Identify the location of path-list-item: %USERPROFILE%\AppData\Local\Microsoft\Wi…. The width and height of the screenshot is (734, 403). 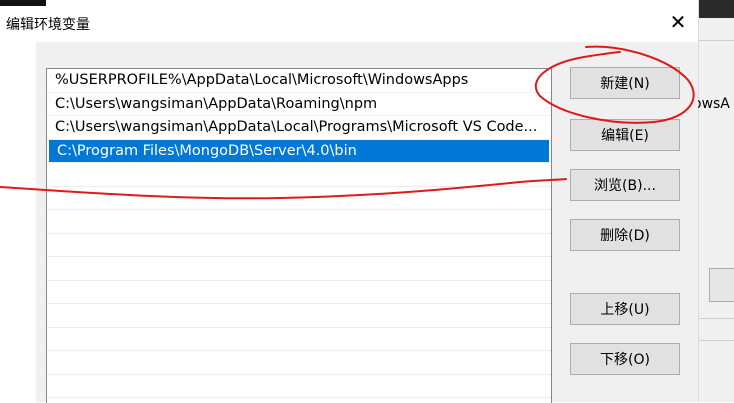
(299, 81).